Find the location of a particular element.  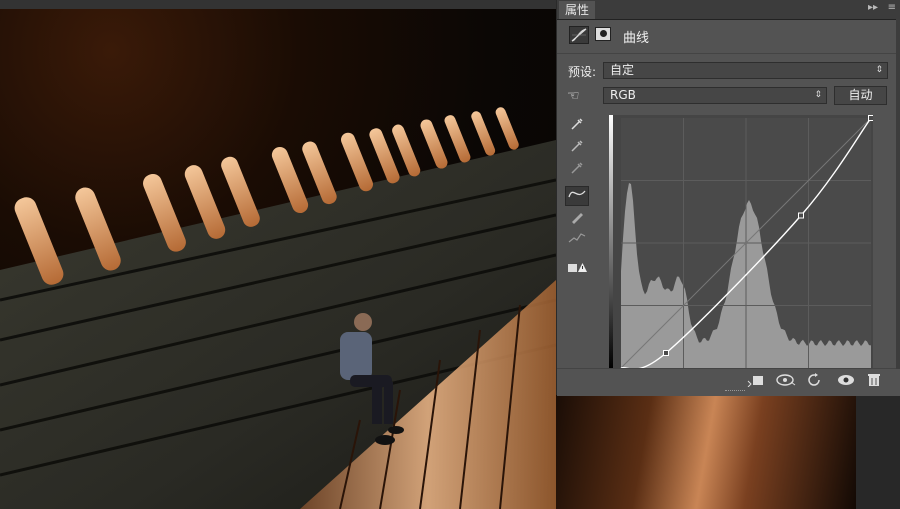

white-point-eyedropper-icon is located at coordinates (577, 126).